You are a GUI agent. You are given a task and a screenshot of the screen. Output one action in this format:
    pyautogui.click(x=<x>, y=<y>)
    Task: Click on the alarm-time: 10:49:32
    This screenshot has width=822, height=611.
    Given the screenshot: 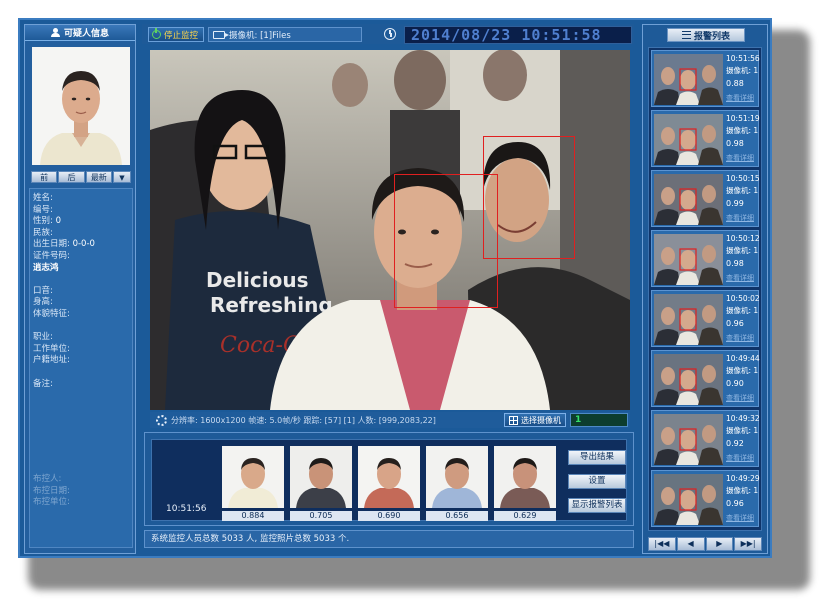 What is the action you would take?
    pyautogui.click(x=743, y=418)
    